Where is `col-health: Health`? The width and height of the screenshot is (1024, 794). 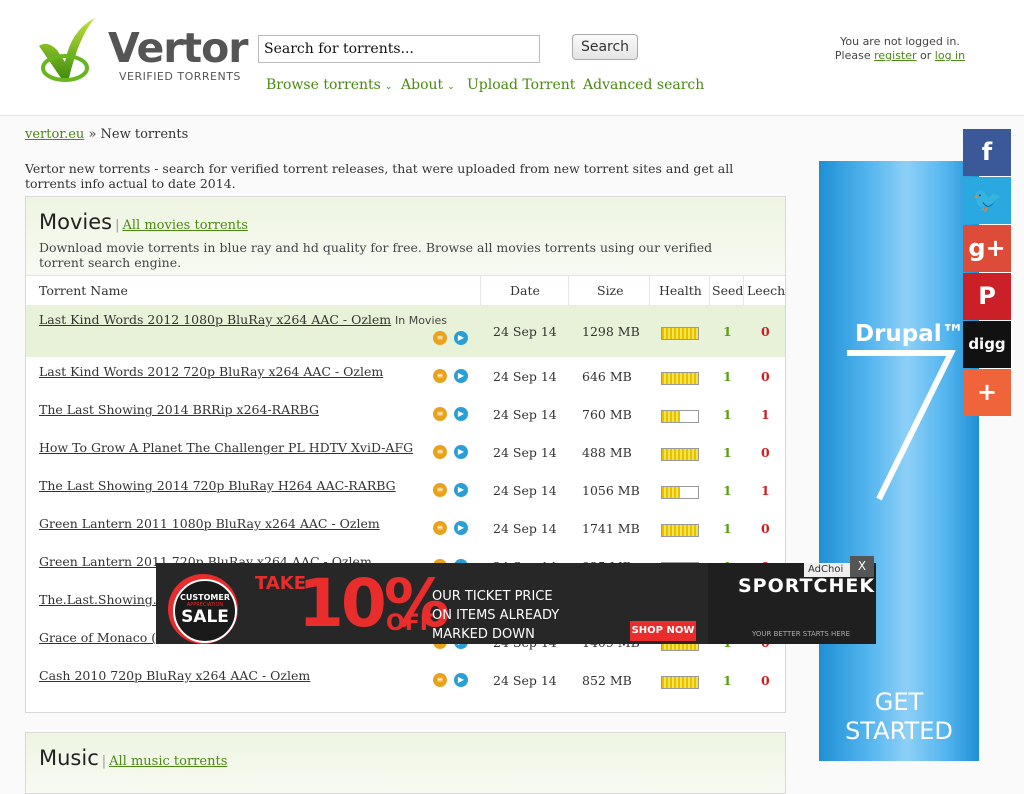
col-health: Health is located at coordinates (680, 290).